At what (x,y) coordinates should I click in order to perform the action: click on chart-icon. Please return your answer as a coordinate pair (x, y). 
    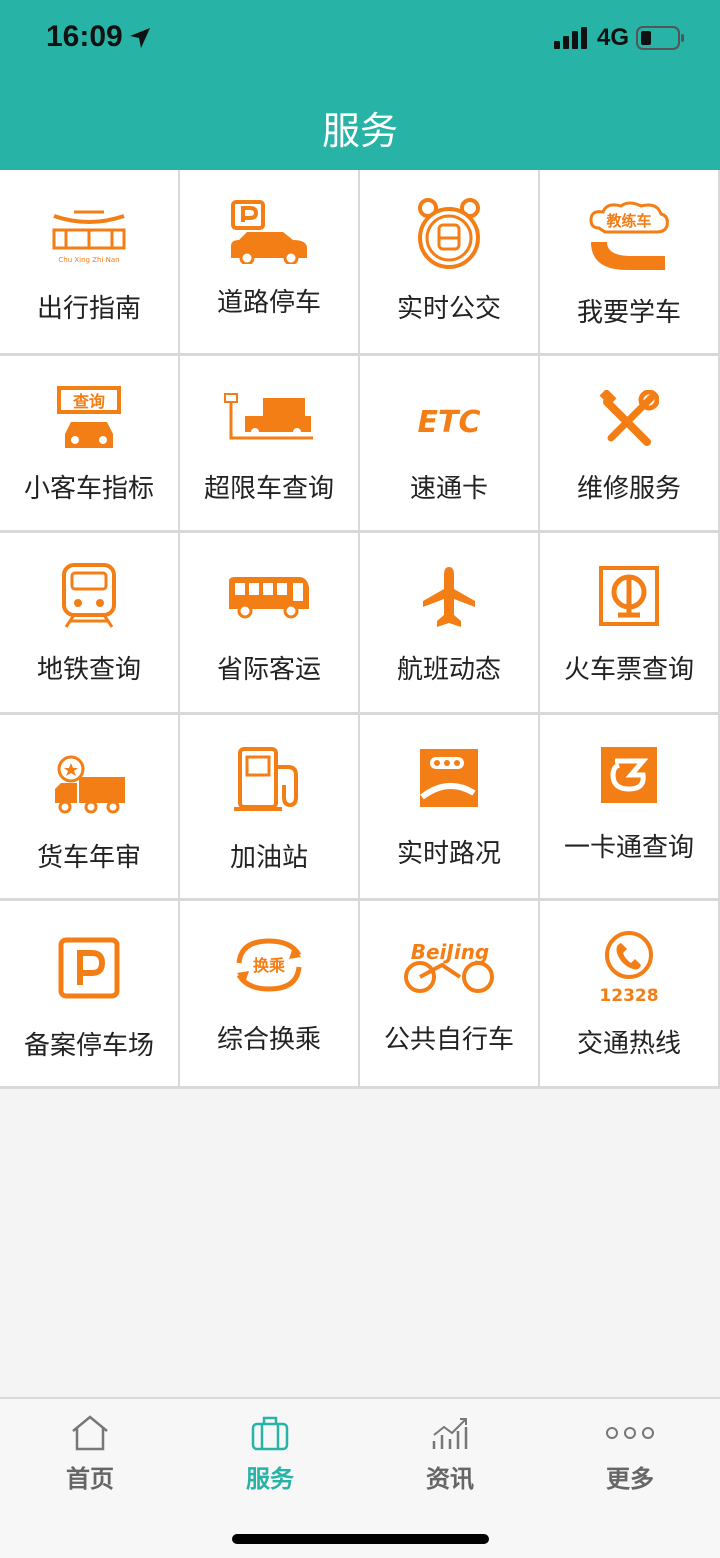
    Looking at the image, I should click on (450, 1433).